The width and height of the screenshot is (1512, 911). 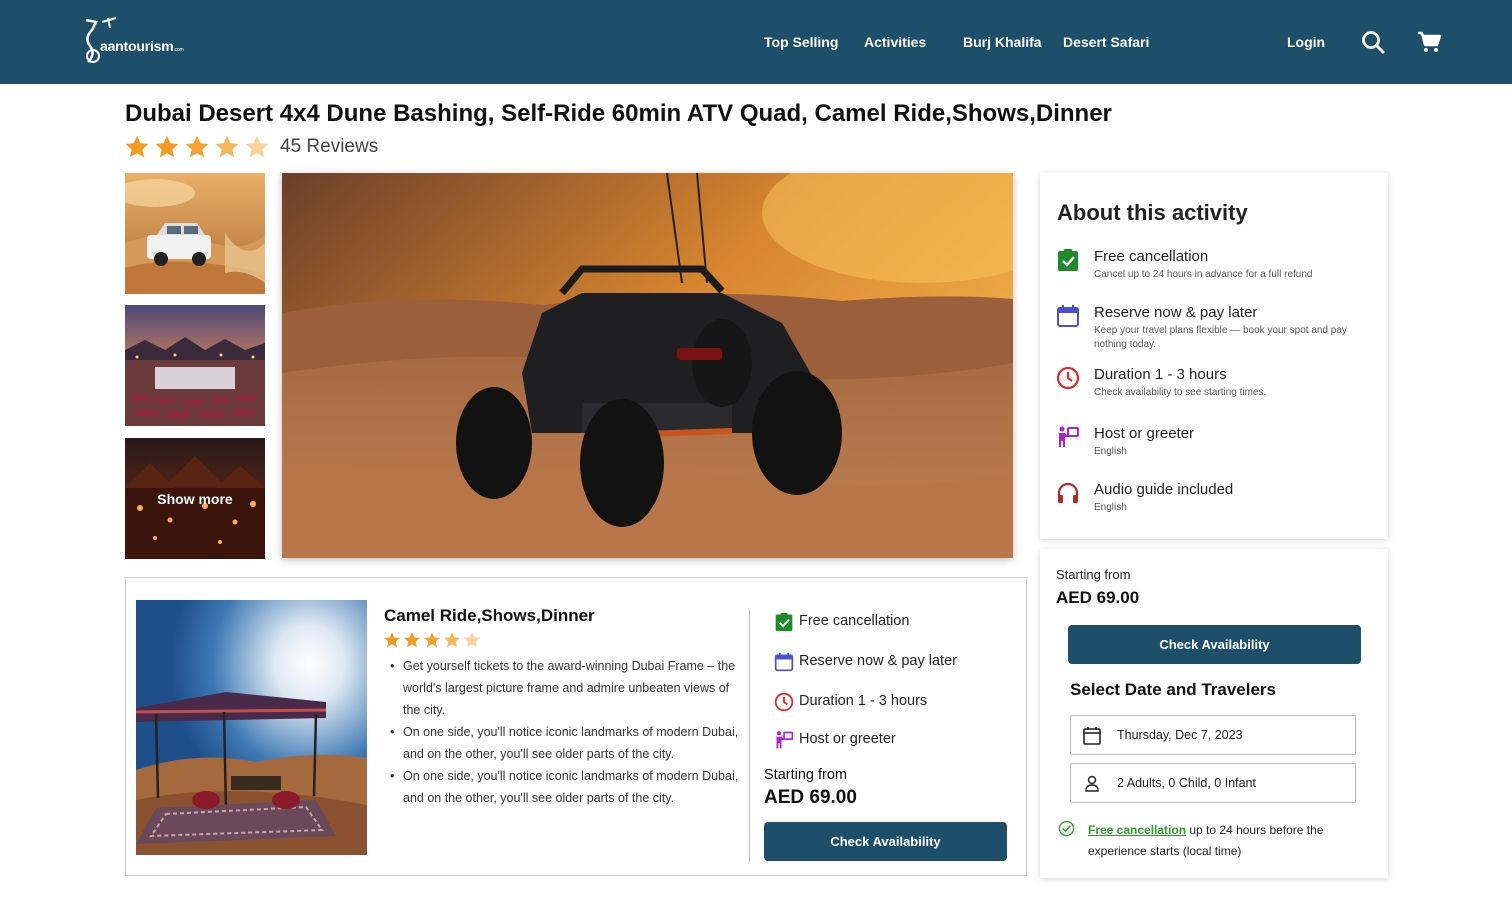 I want to click on show-more-label: Show more, so click(x=195, y=498).